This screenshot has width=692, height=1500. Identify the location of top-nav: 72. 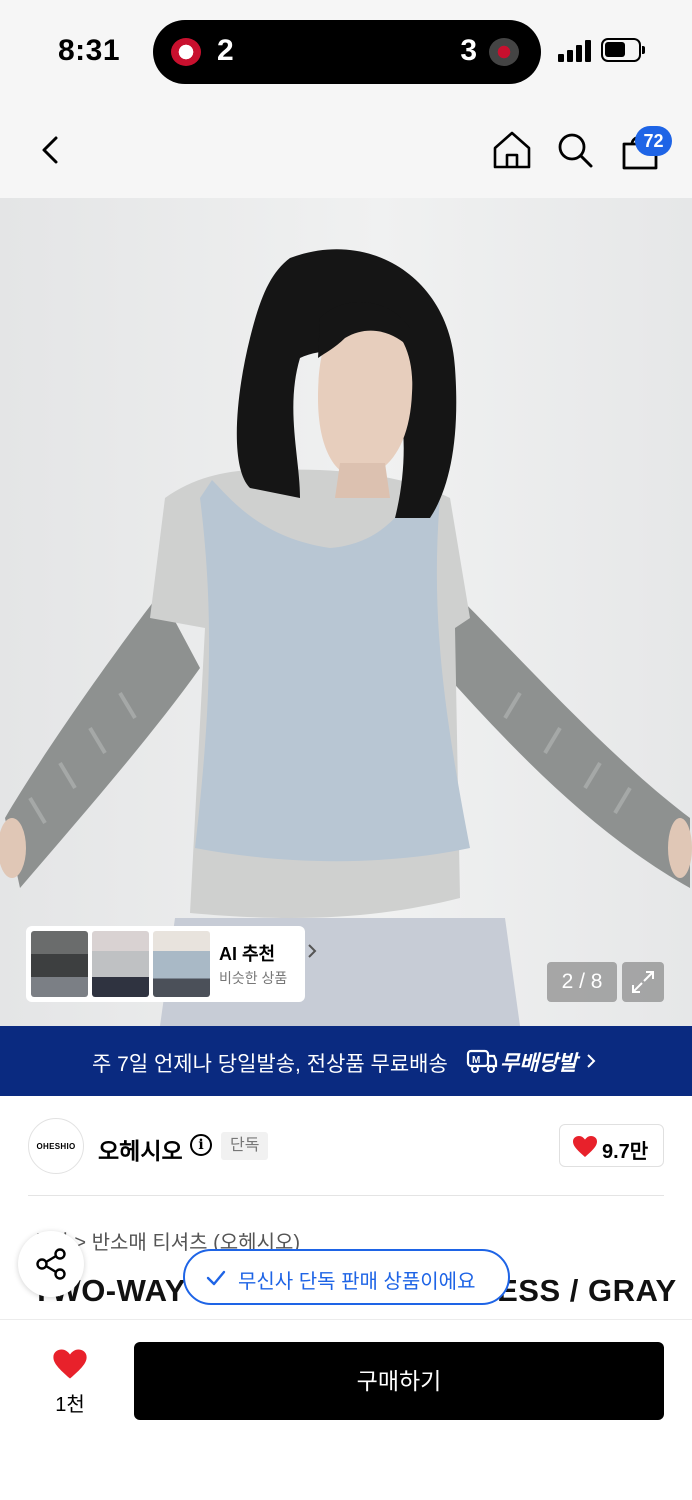
(346, 151).